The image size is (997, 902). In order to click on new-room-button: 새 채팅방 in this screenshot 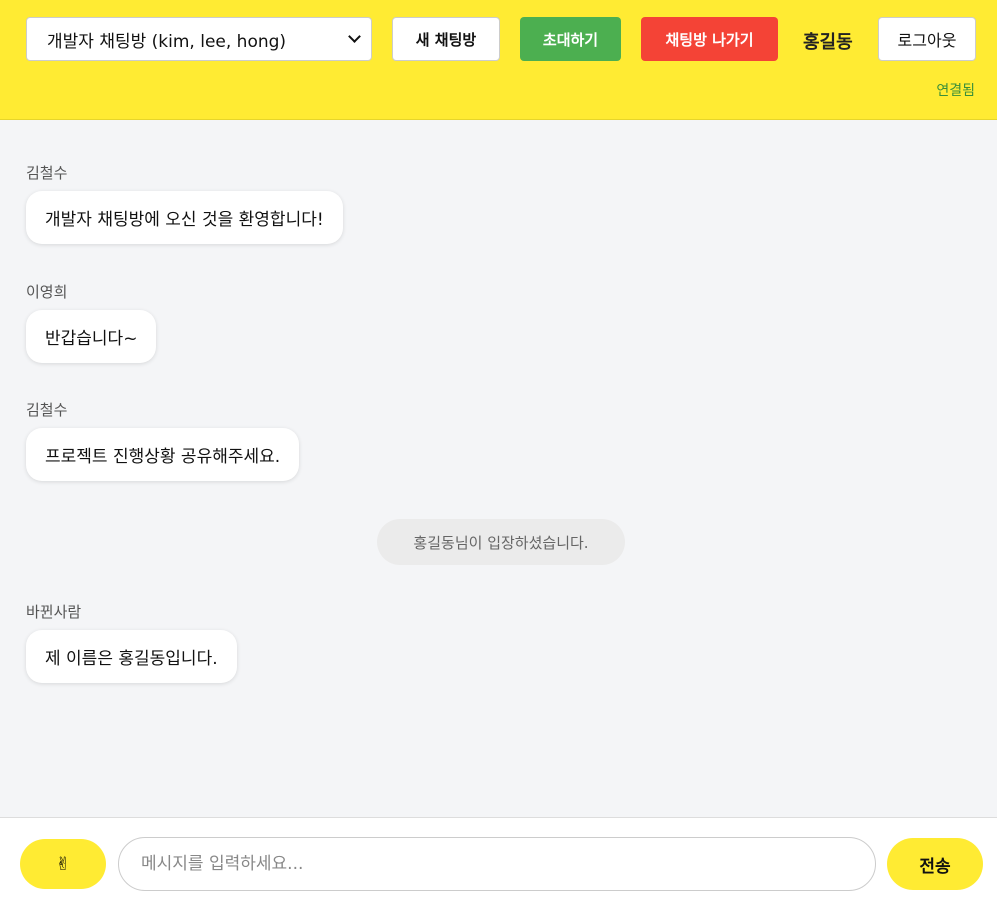, I will do `click(446, 39)`.